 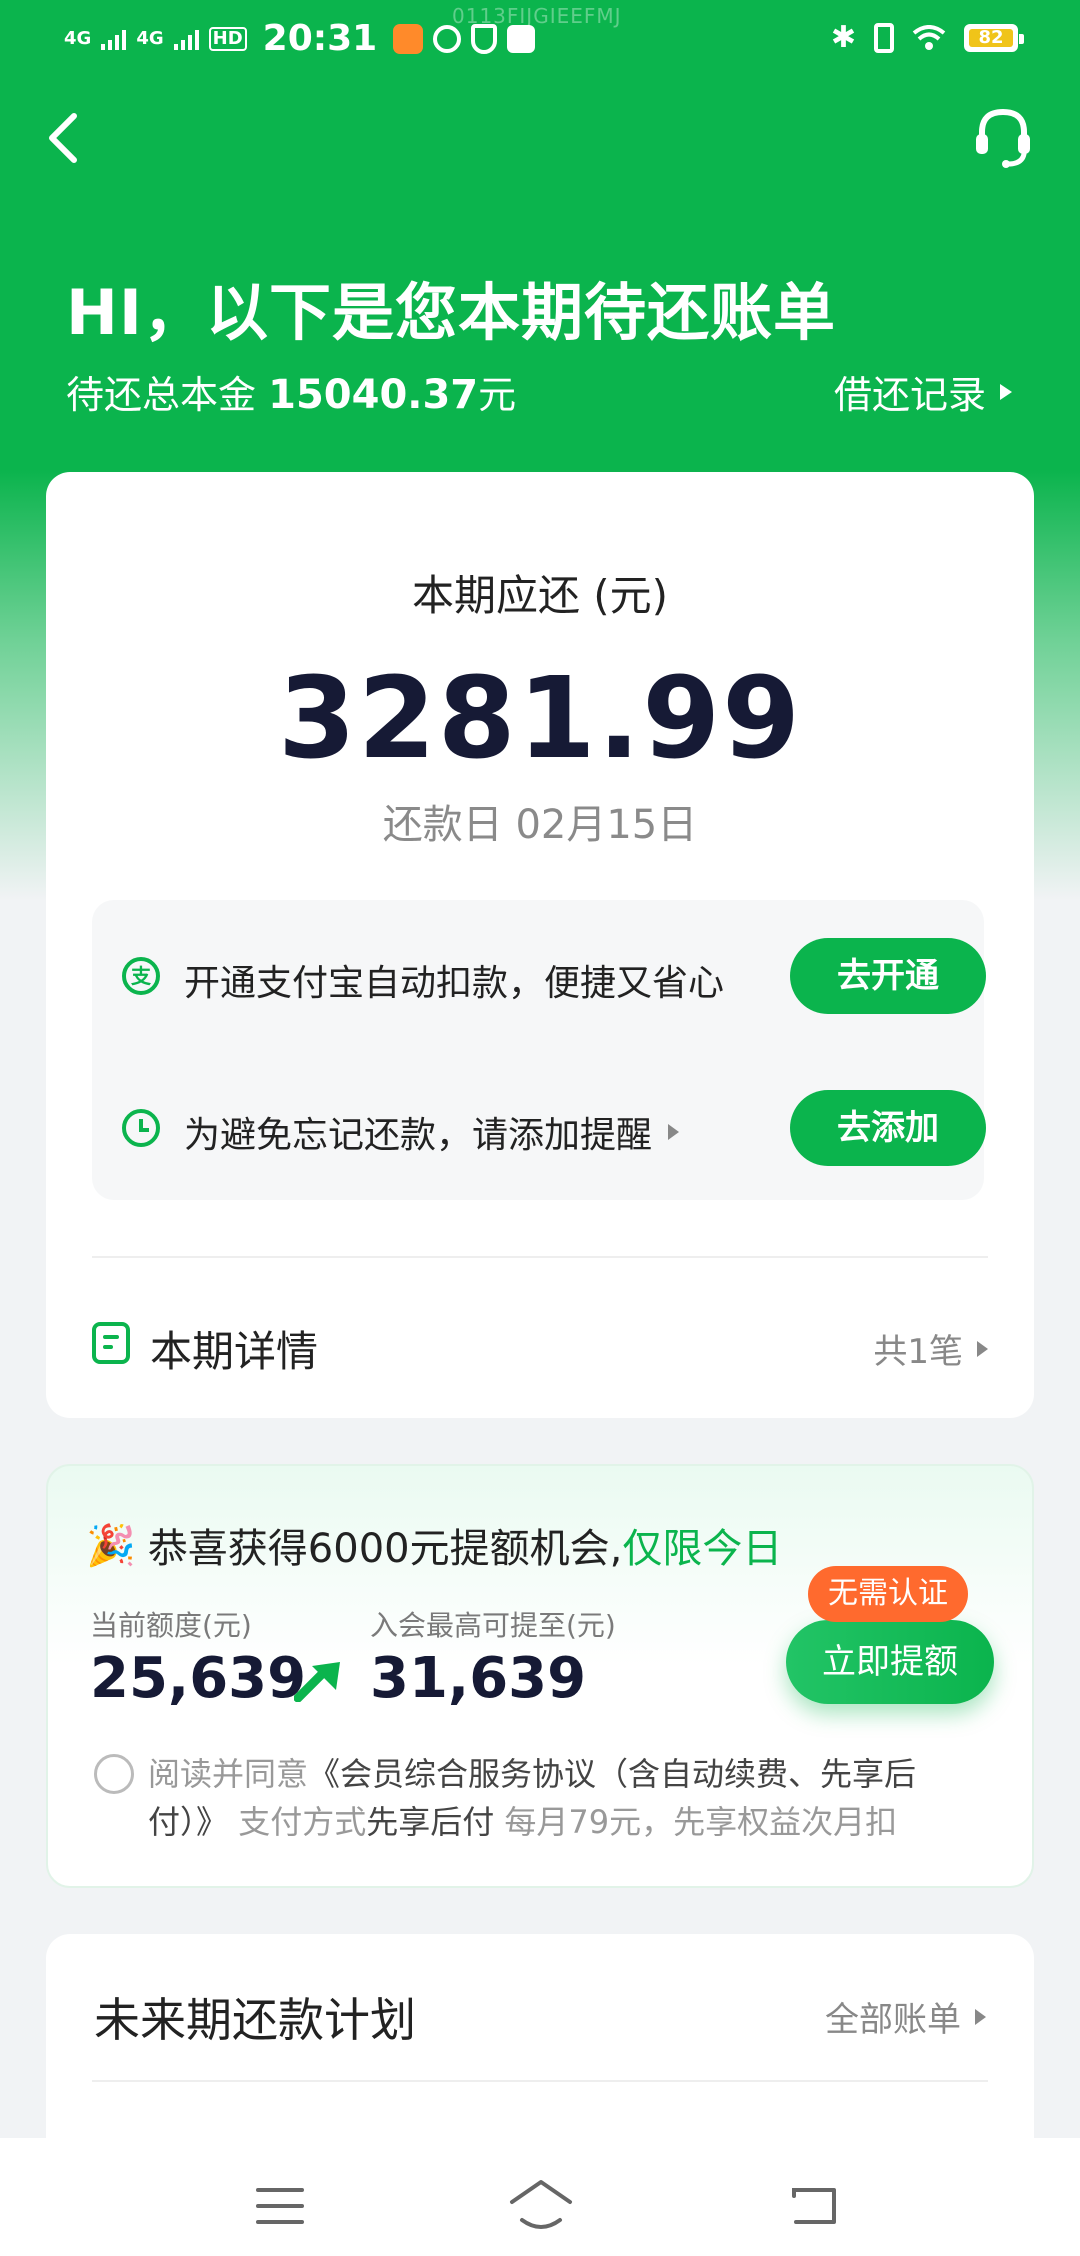 What do you see at coordinates (905, 2016) in the screenshot?
I see `all-bills-link: 全部账单` at bounding box center [905, 2016].